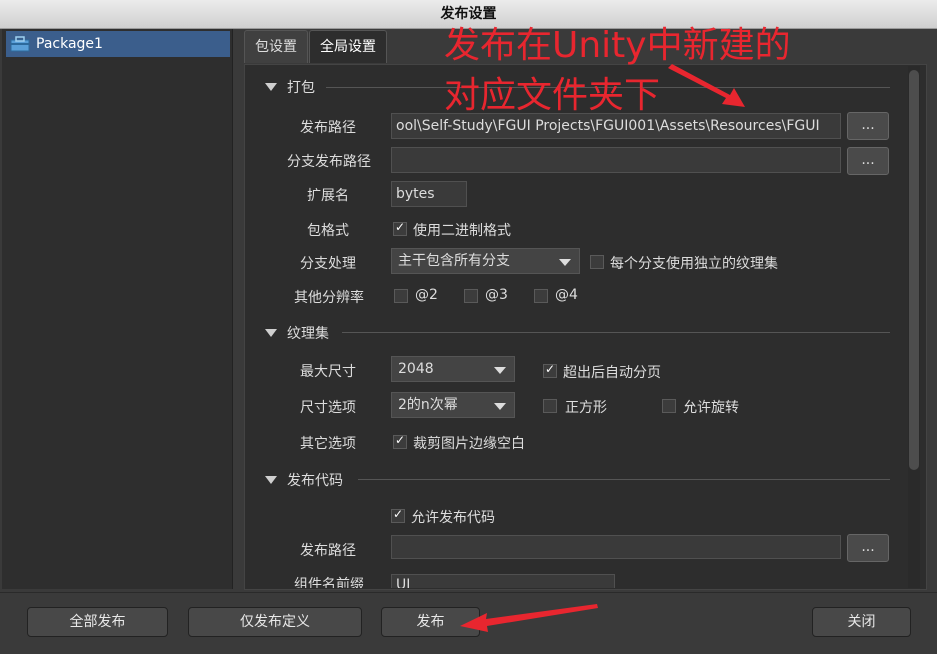  Describe the element at coordinates (400, 441) in the screenshot. I see `trim-checkbox` at that location.